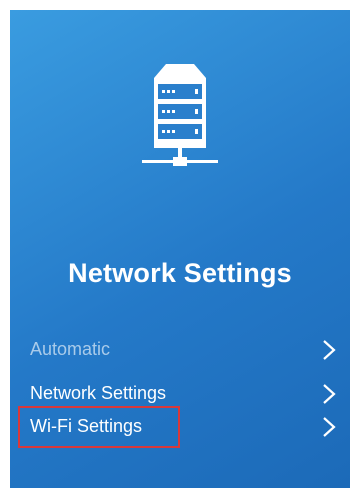 The width and height of the screenshot is (350, 497). What do you see at coordinates (180, 427) in the screenshot?
I see `menu-item-wifi-settings: Wi-Fi Settings` at bounding box center [180, 427].